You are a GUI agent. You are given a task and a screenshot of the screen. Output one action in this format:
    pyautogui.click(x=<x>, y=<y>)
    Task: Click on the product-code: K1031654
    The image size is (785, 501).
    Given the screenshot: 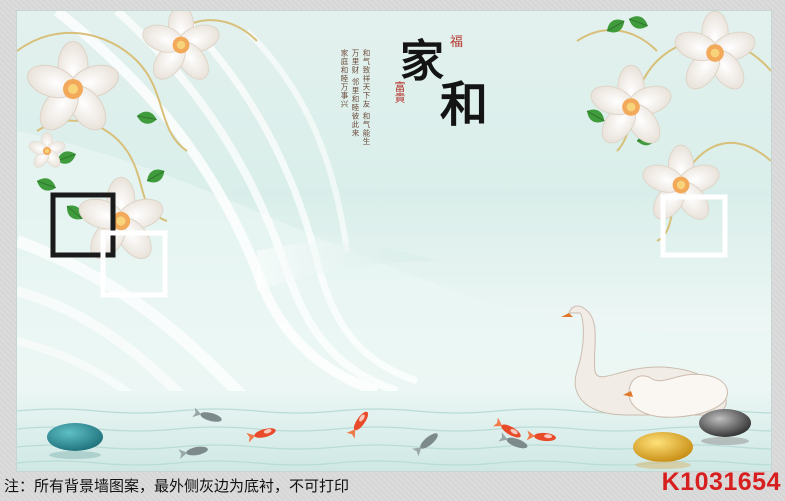 What is the action you would take?
    pyautogui.click(x=721, y=482)
    